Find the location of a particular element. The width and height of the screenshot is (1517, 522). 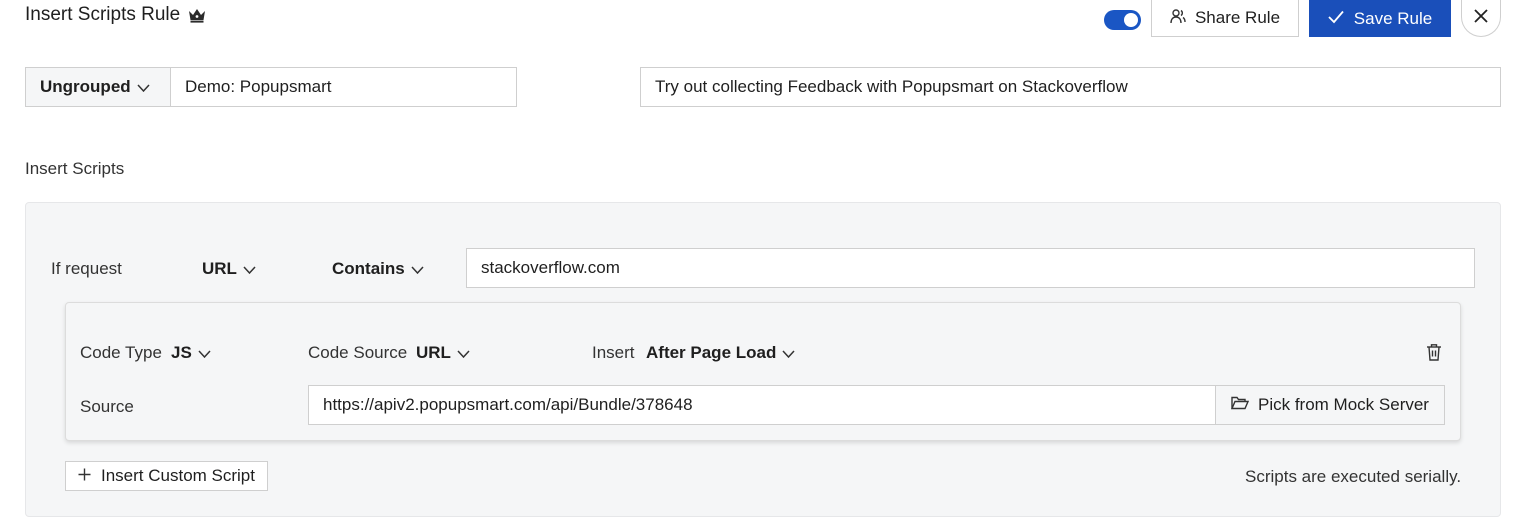

condition-operator-select: Contains is located at coordinates (378, 269).